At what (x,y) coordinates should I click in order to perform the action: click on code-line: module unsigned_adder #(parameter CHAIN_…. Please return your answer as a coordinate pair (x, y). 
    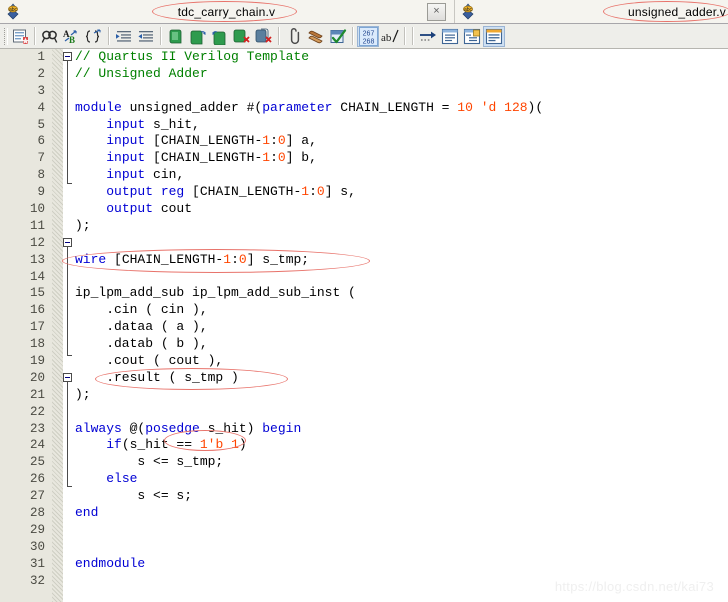
    Looking at the image, I should click on (395, 108).